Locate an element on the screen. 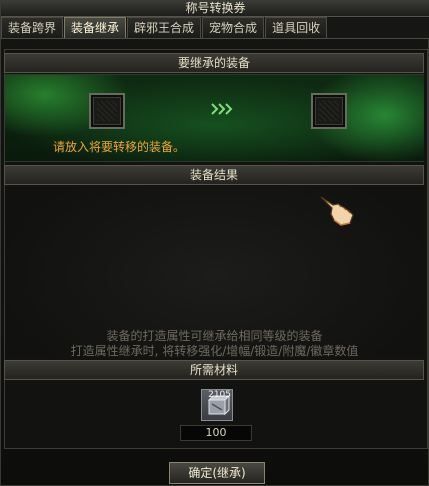 Image resolution: width=429 pixels, height=486 pixels. materials-section-header: 所需材料 is located at coordinates (214, 370).